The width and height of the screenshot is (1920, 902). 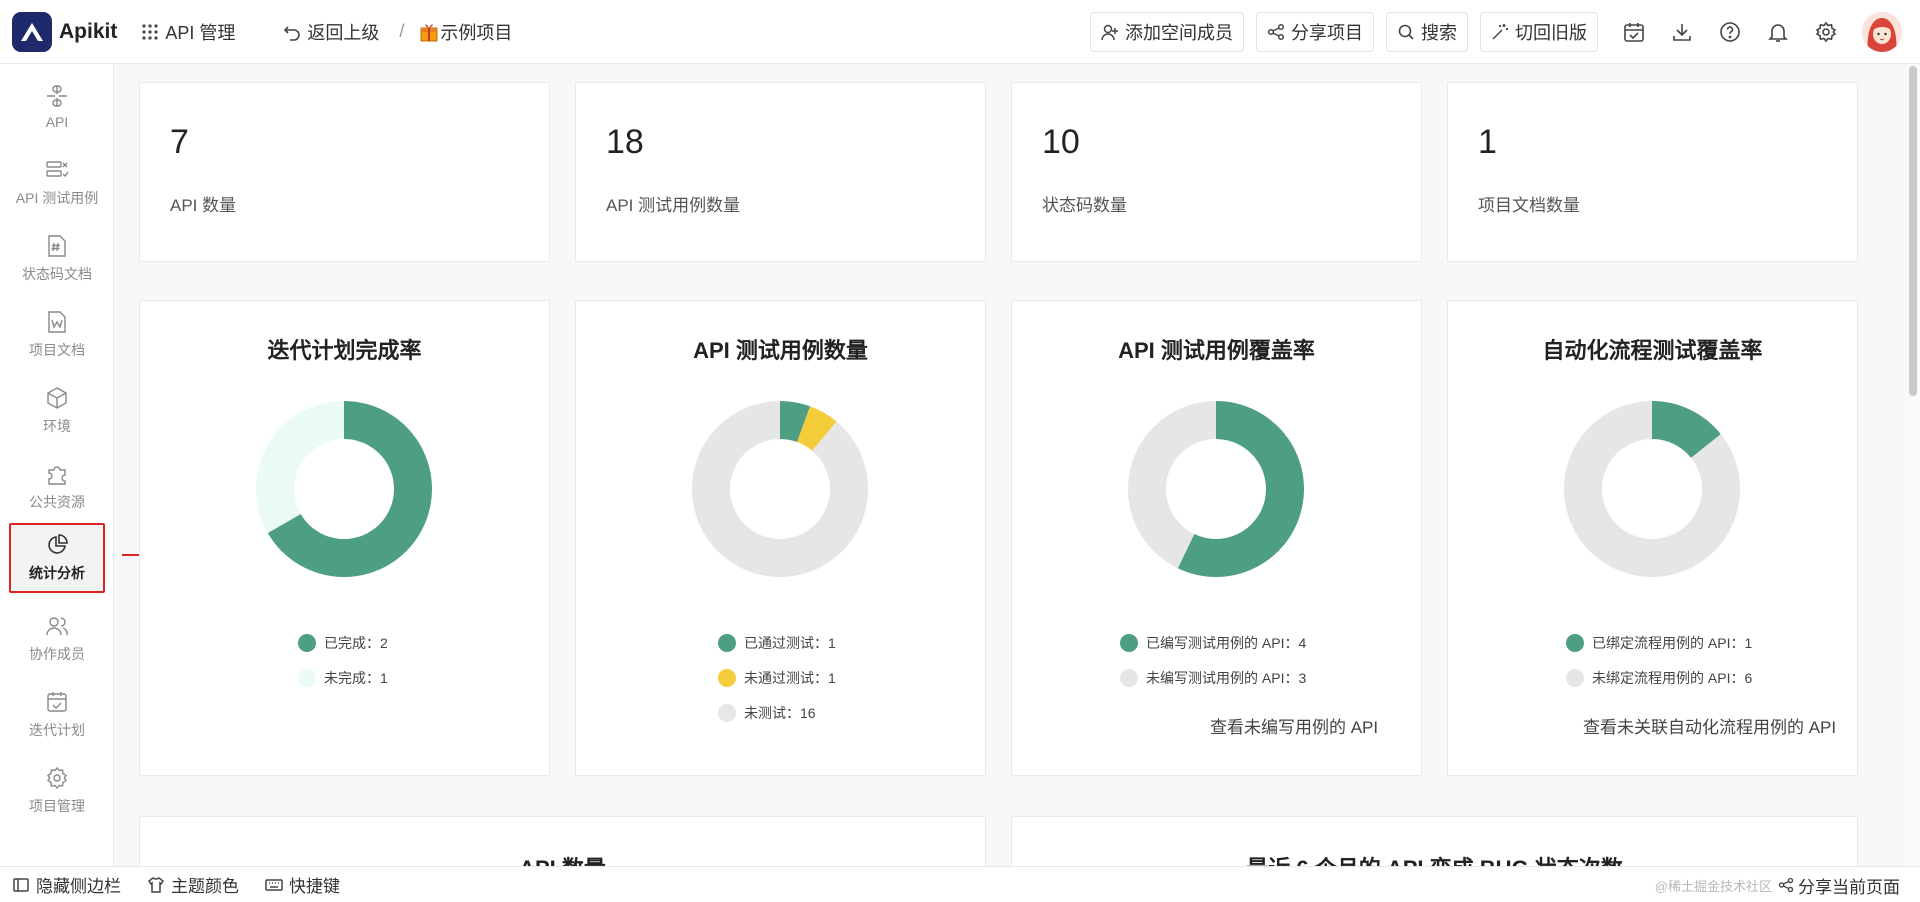 What do you see at coordinates (790, 642) in the screenshot?
I see `legend-label: 已通过测试：1` at bounding box center [790, 642].